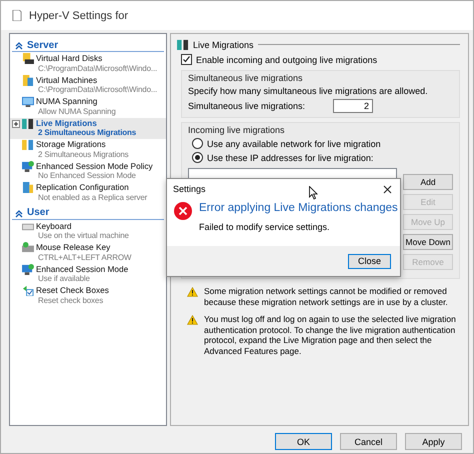 This screenshot has height=454, width=474. What do you see at coordinates (368, 441) in the screenshot?
I see `dialog-button: Cancel` at bounding box center [368, 441].